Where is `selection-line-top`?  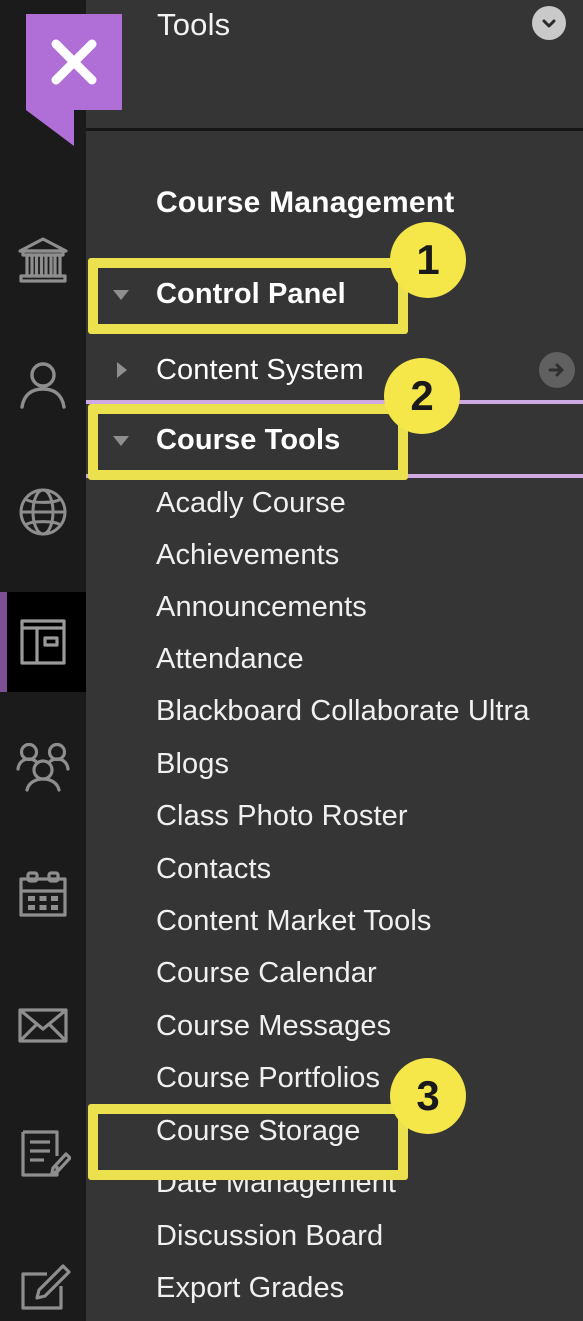
selection-line-top is located at coordinates (334, 402).